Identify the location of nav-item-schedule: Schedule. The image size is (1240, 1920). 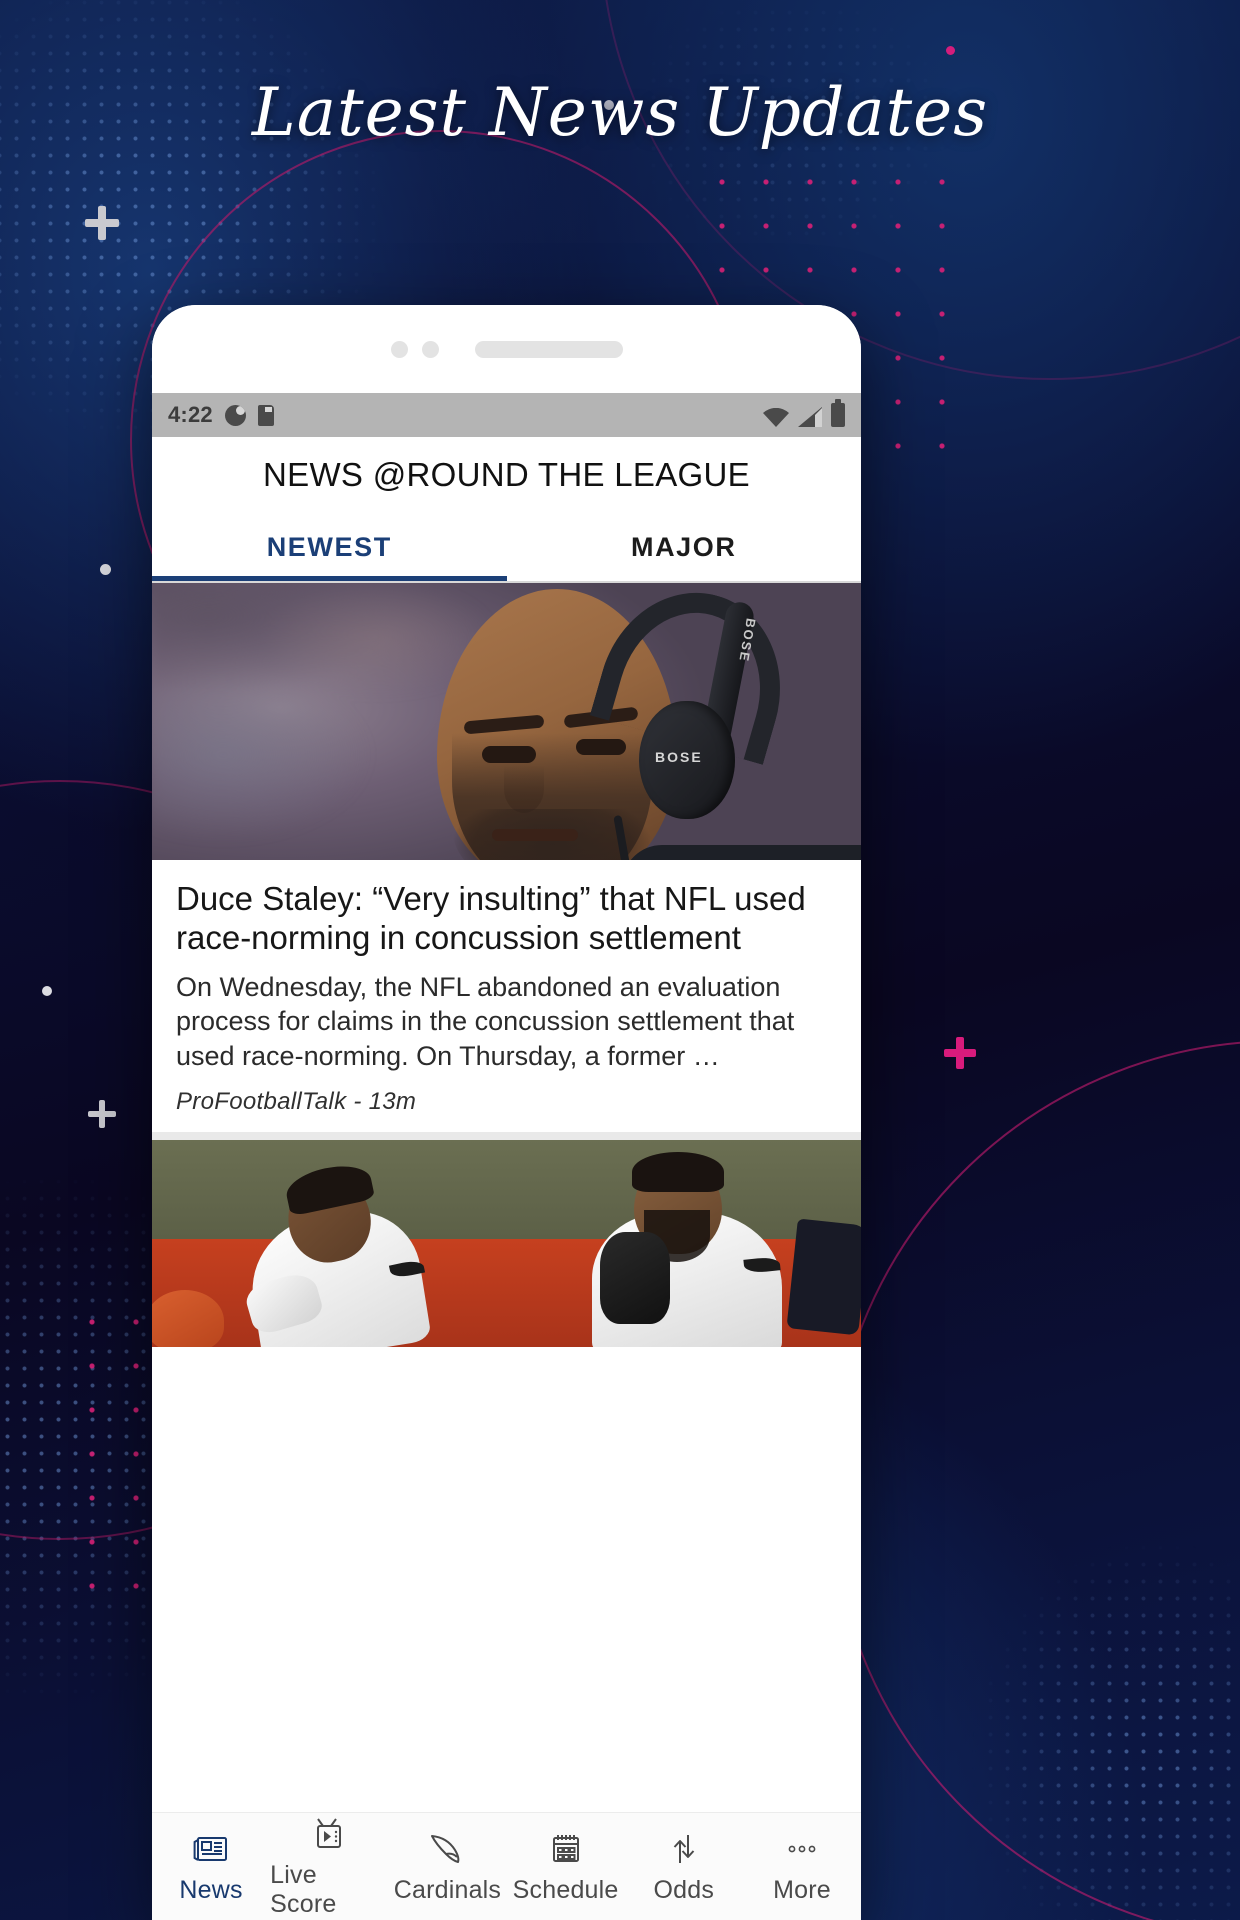
(566, 1867).